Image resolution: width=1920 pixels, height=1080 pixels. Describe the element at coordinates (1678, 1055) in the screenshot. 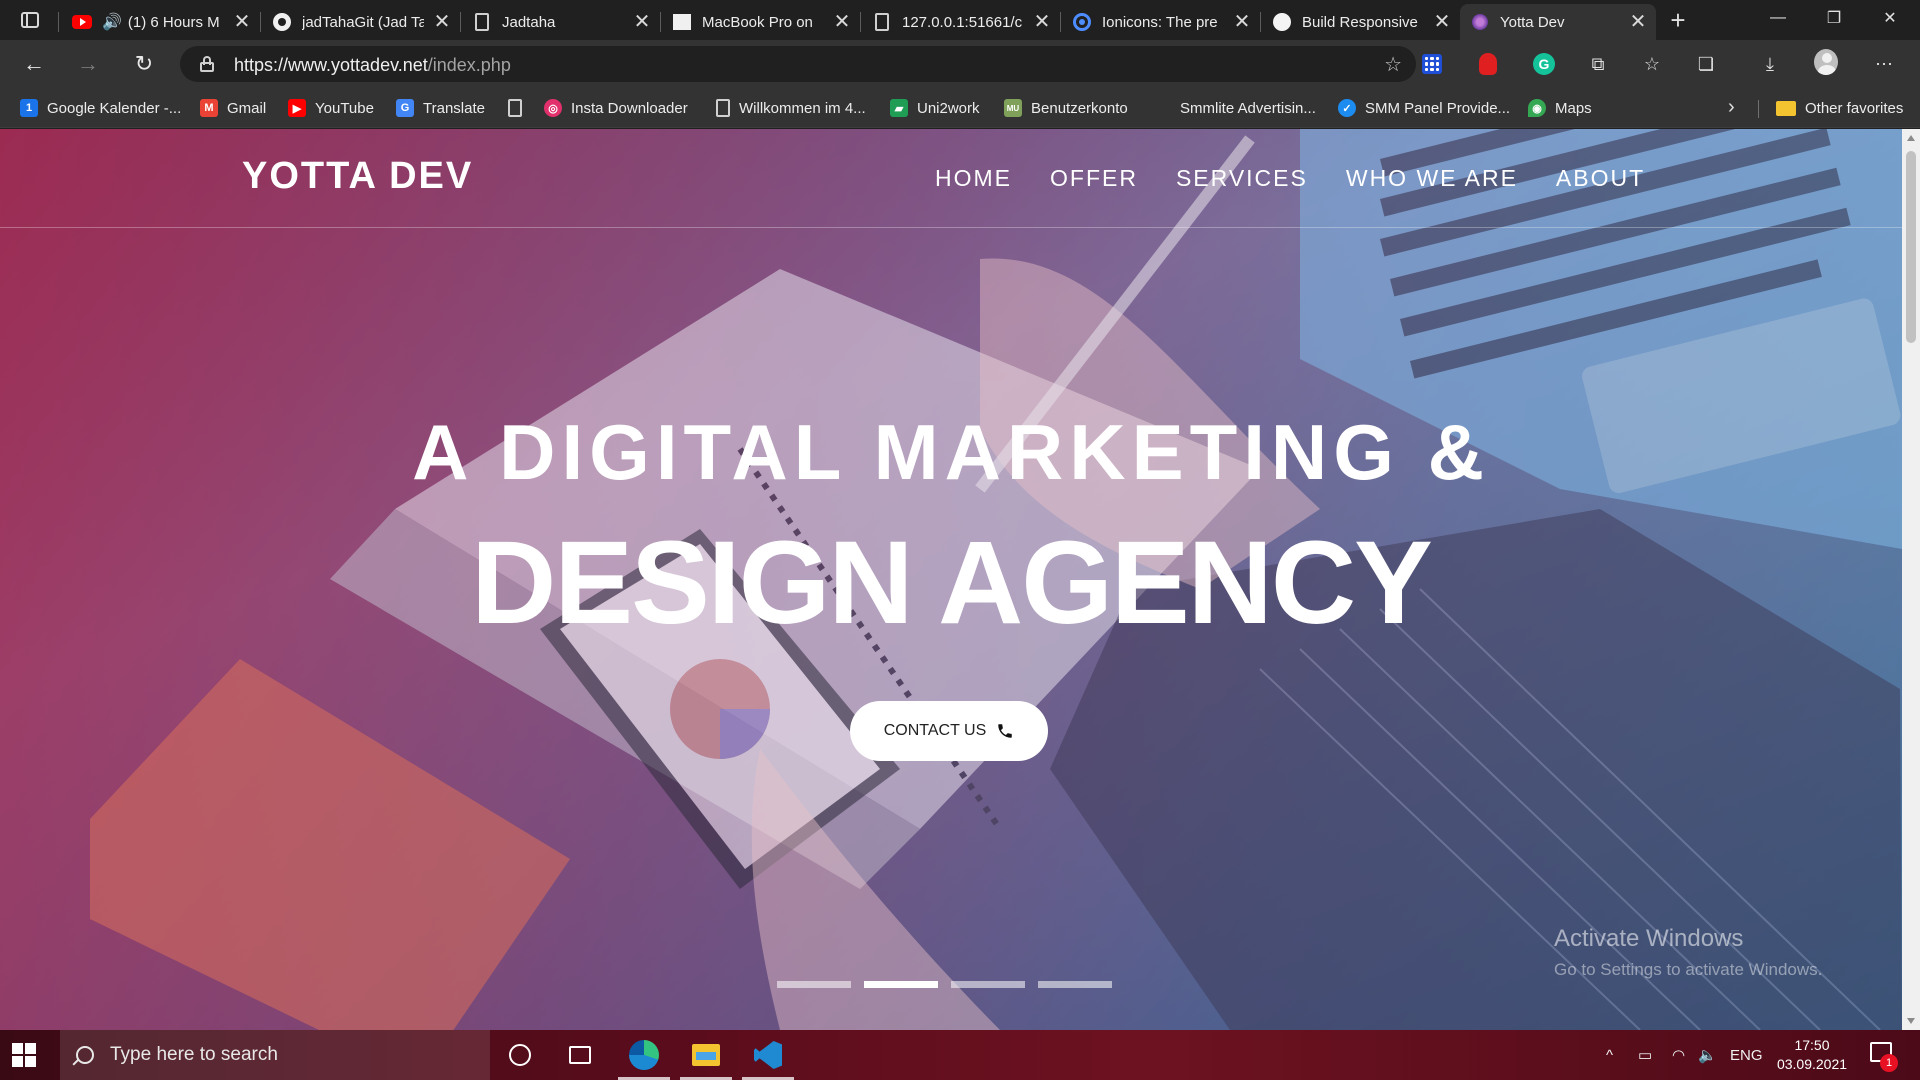

I see `wifi-icon: ◠` at that location.